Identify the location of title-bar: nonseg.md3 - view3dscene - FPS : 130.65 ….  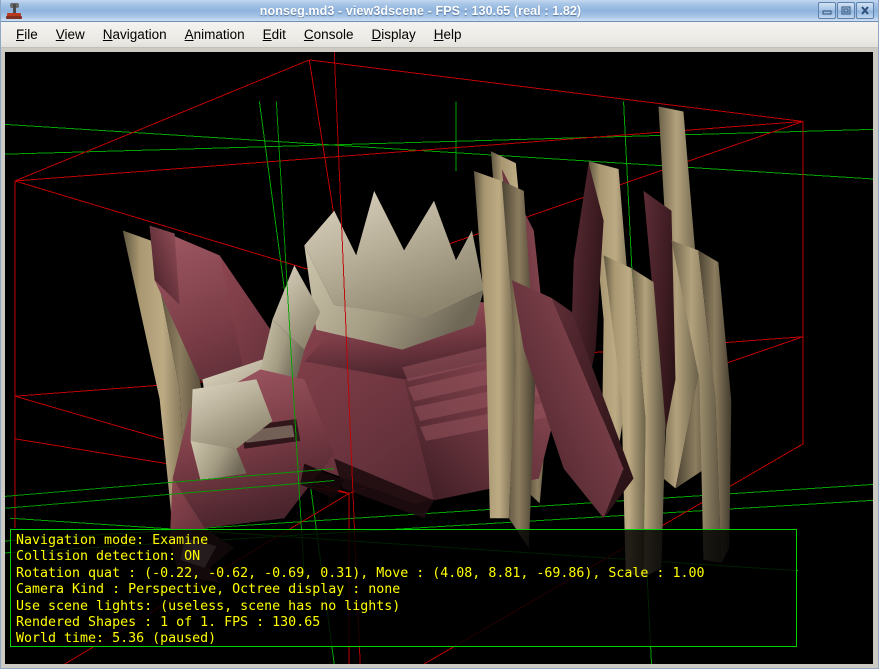
(439, 11).